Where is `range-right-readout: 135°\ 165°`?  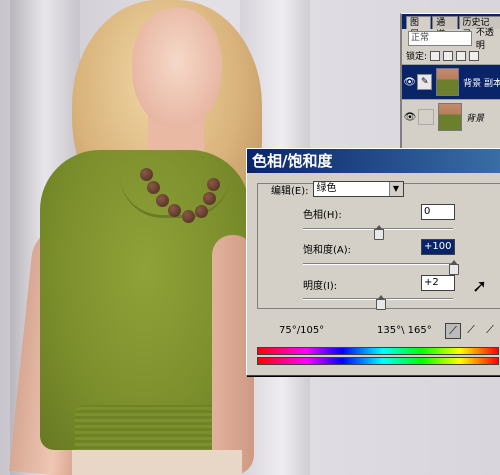 range-right-readout: 135°\ 165° is located at coordinates (404, 330).